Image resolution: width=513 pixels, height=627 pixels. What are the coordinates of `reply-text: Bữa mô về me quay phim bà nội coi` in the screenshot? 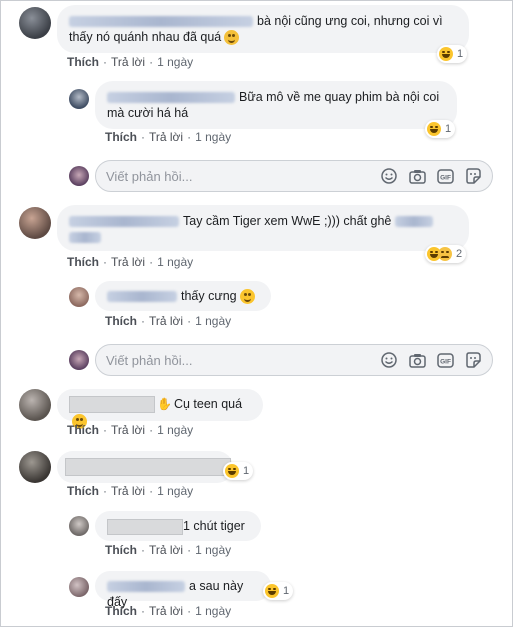 It's located at (339, 97).